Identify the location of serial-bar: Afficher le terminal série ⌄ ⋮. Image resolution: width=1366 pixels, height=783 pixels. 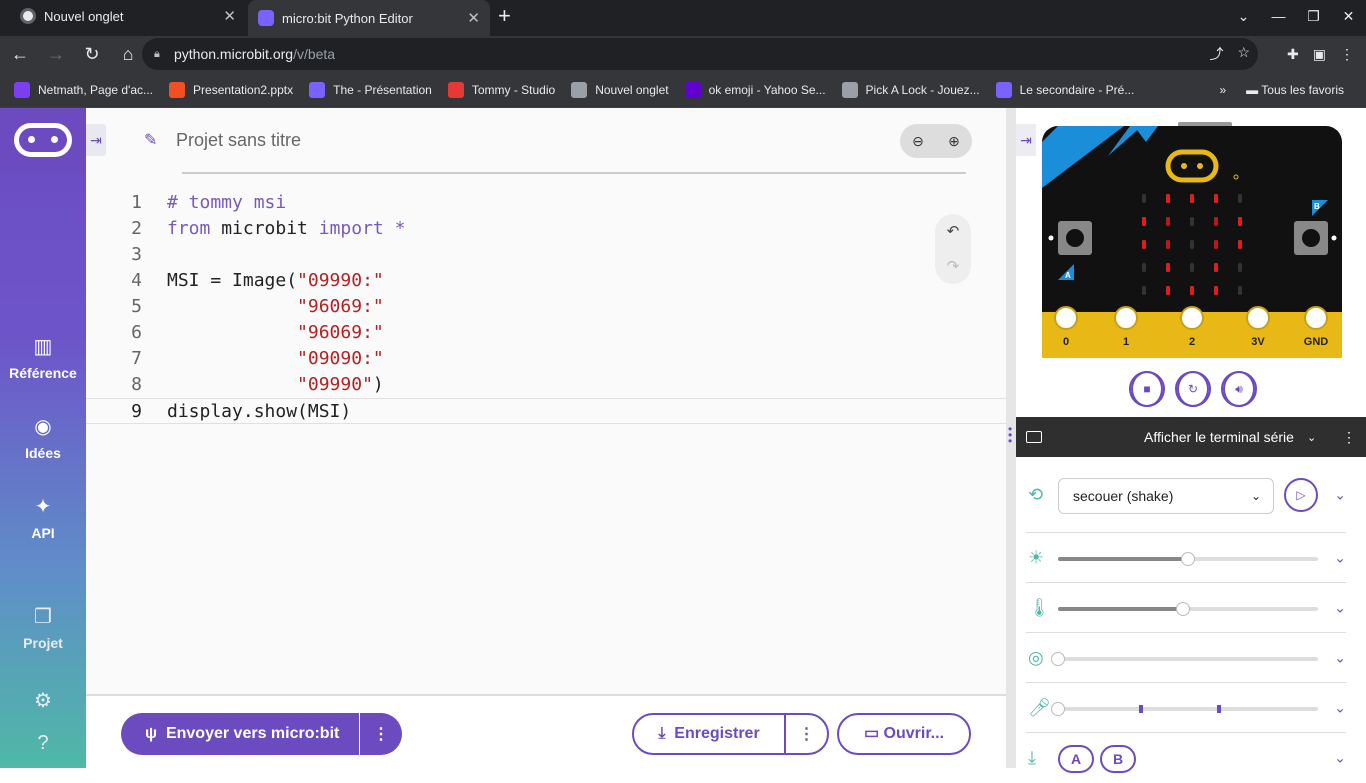
(1191, 437).